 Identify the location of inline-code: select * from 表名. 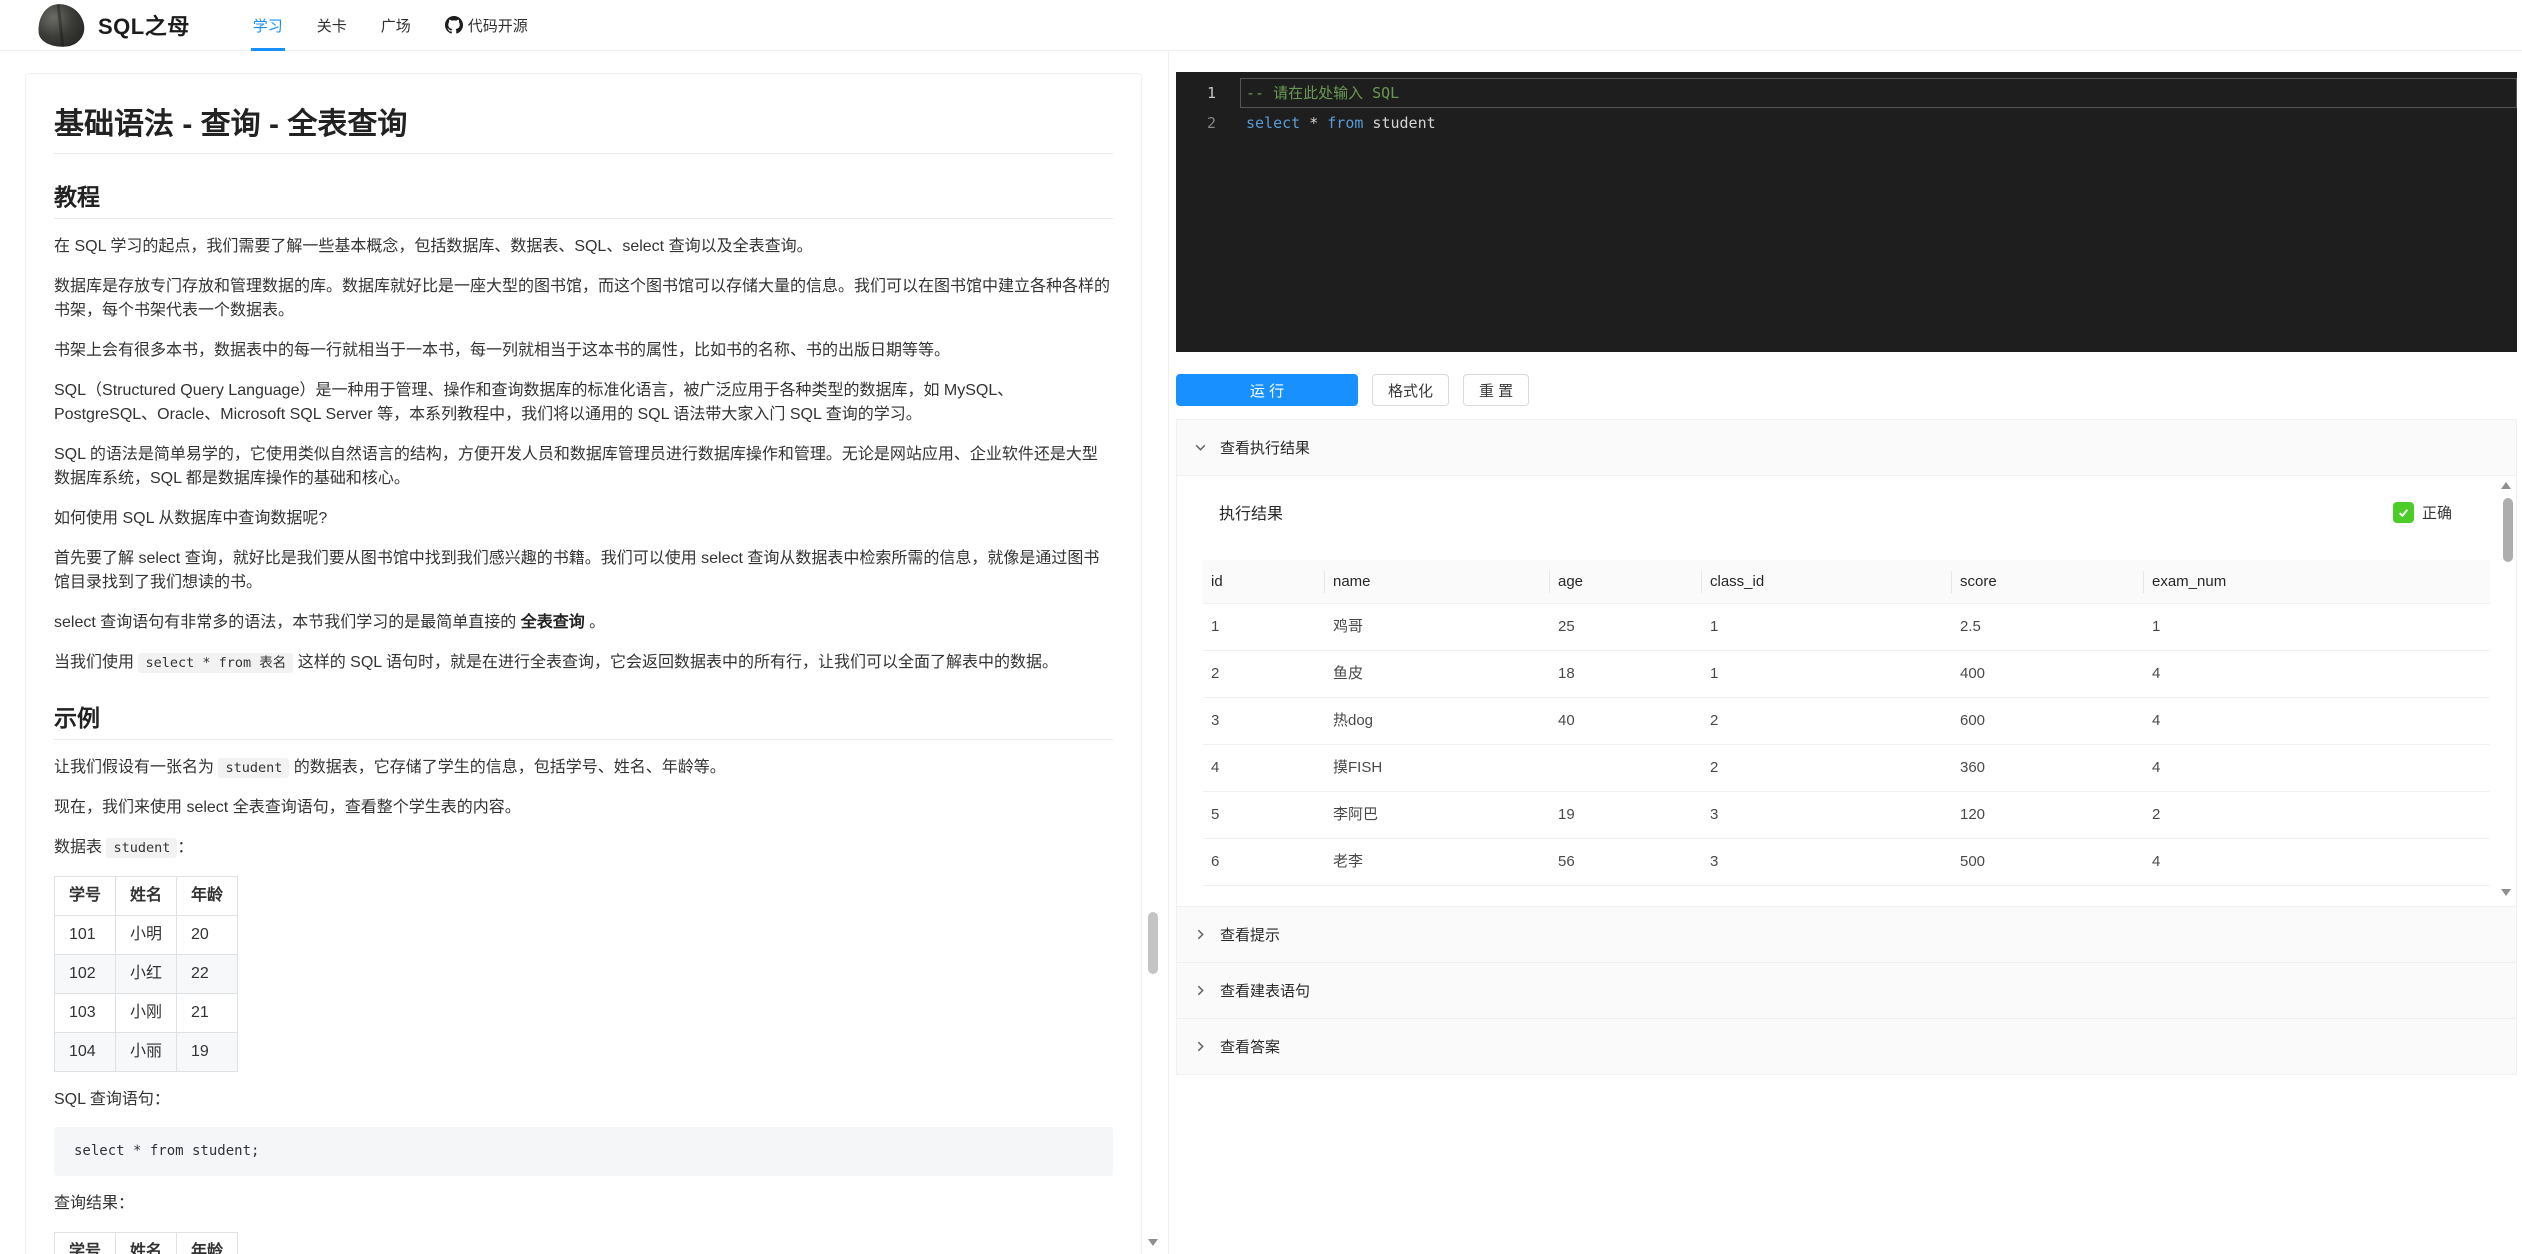
(216, 663).